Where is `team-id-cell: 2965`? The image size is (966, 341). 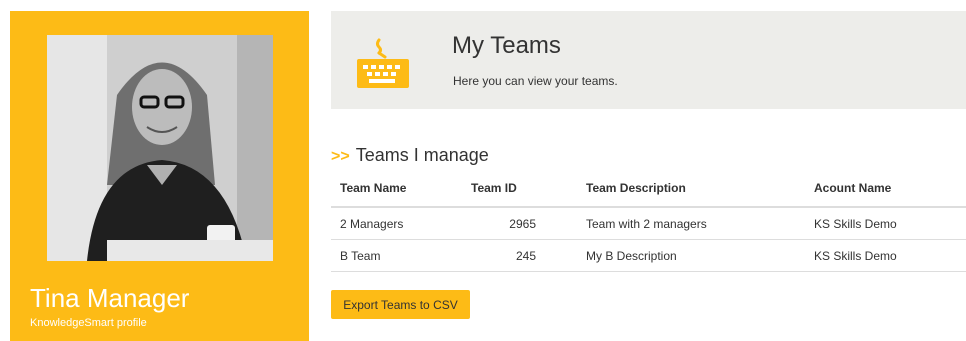 team-id-cell: 2965 is located at coordinates (519, 223).